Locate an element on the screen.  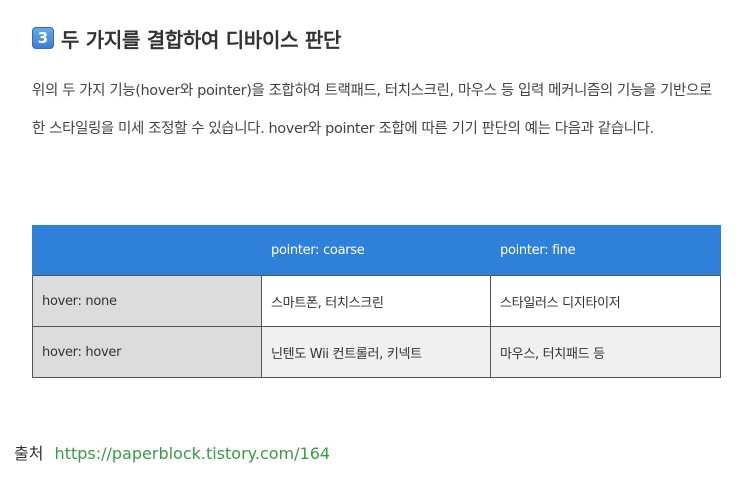
table-cell: 스마트폰, 터치스크린 is located at coordinates (376, 301).